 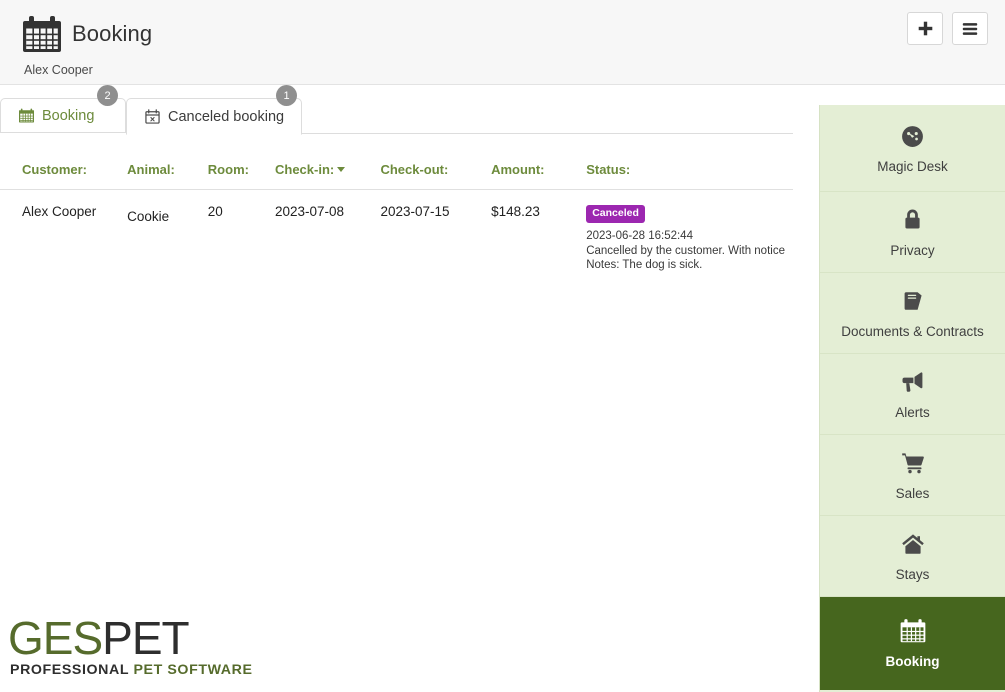 I want to click on sidebar-item-privacy-label: Privacy, so click(x=912, y=250).